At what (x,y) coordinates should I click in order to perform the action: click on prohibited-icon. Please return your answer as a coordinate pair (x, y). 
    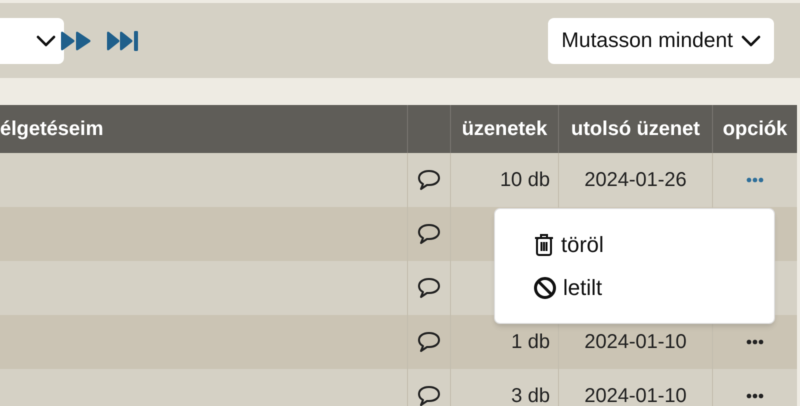
    Looking at the image, I should click on (545, 288).